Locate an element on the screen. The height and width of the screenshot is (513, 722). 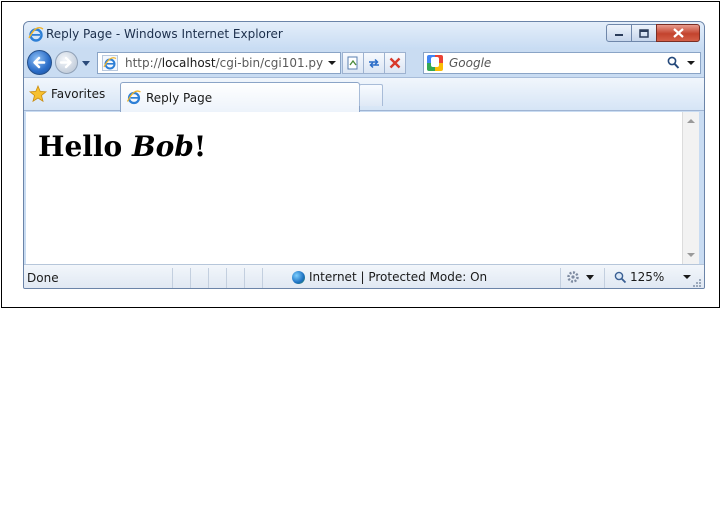
compatibility-view-button is located at coordinates (353, 63).